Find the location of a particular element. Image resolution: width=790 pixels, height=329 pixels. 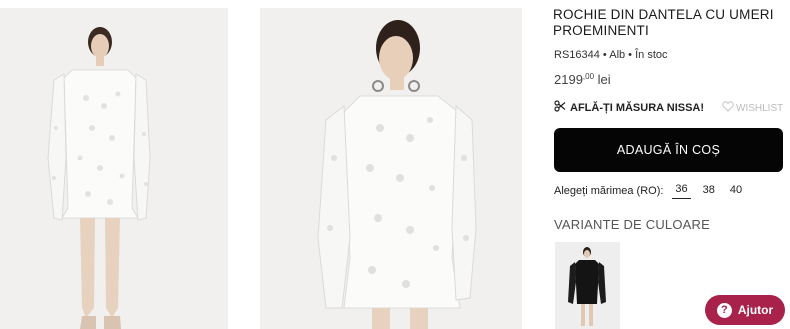

price-cents: ,00 is located at coordinates (588, 76).